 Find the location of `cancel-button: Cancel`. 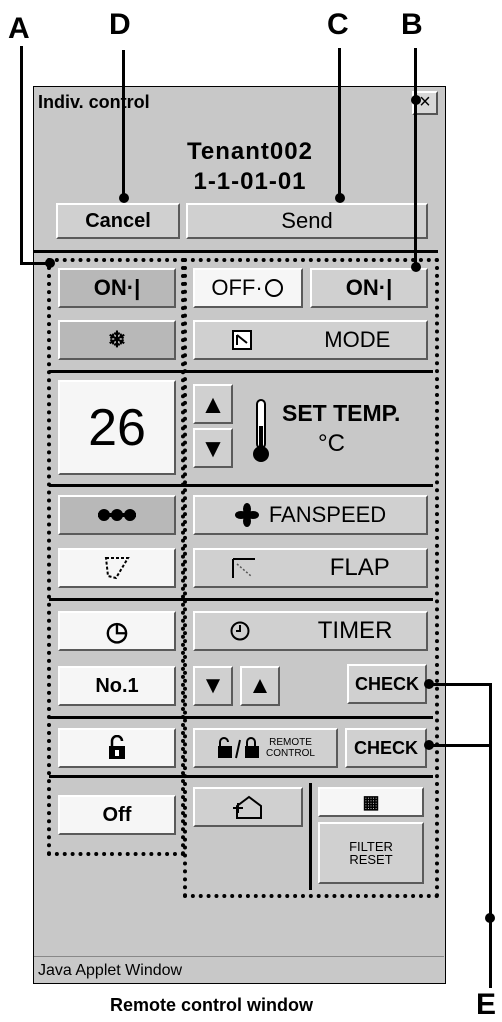

cancel-button: Cancel is located at coordinates (118, 221).